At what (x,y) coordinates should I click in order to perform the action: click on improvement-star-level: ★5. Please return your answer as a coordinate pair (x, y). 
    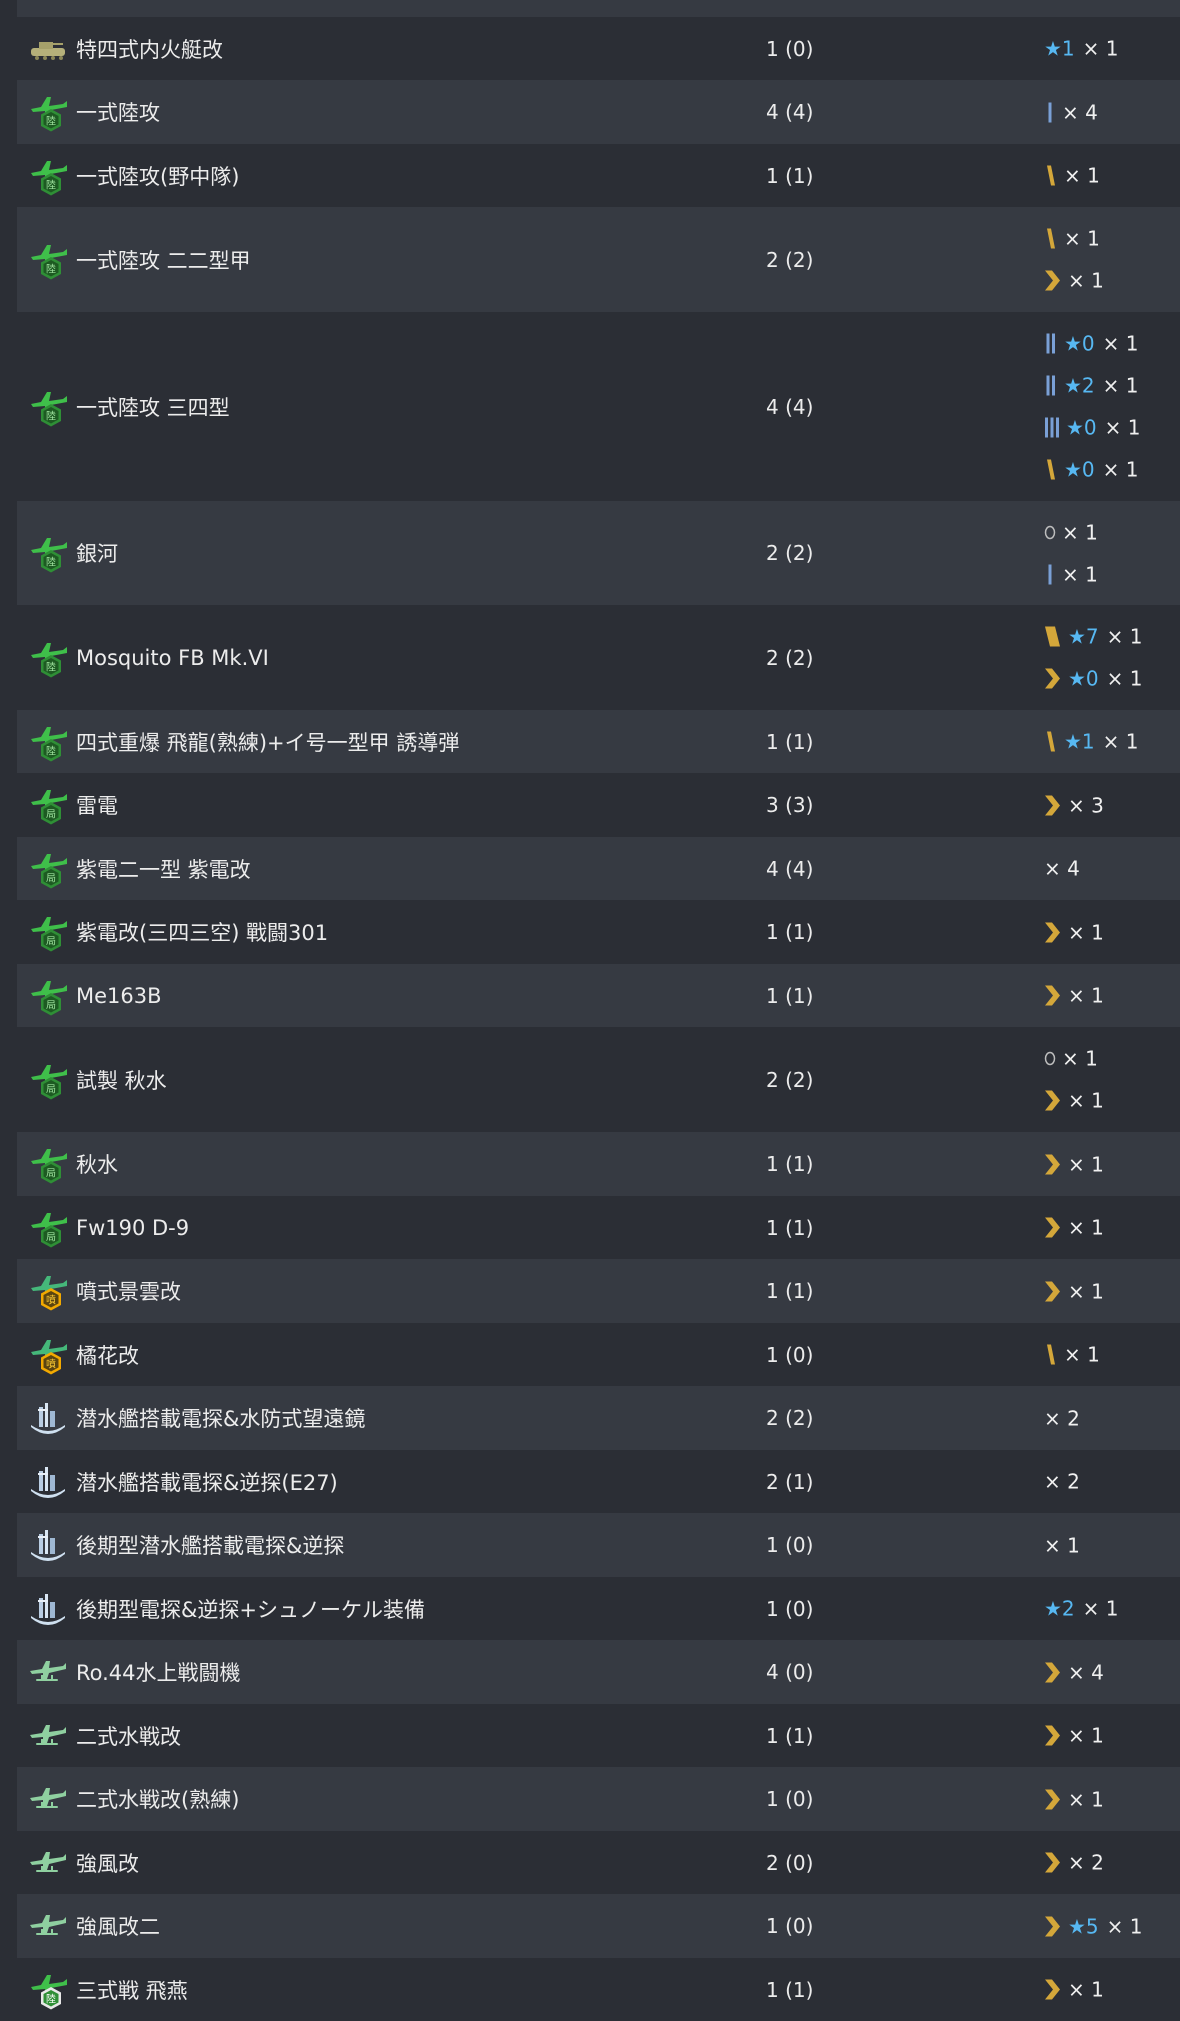
    Looking at the image, I should click on (1083, 1926).